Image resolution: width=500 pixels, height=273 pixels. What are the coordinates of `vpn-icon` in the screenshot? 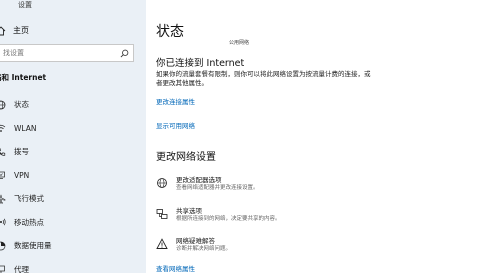 It's located at (2, 175).